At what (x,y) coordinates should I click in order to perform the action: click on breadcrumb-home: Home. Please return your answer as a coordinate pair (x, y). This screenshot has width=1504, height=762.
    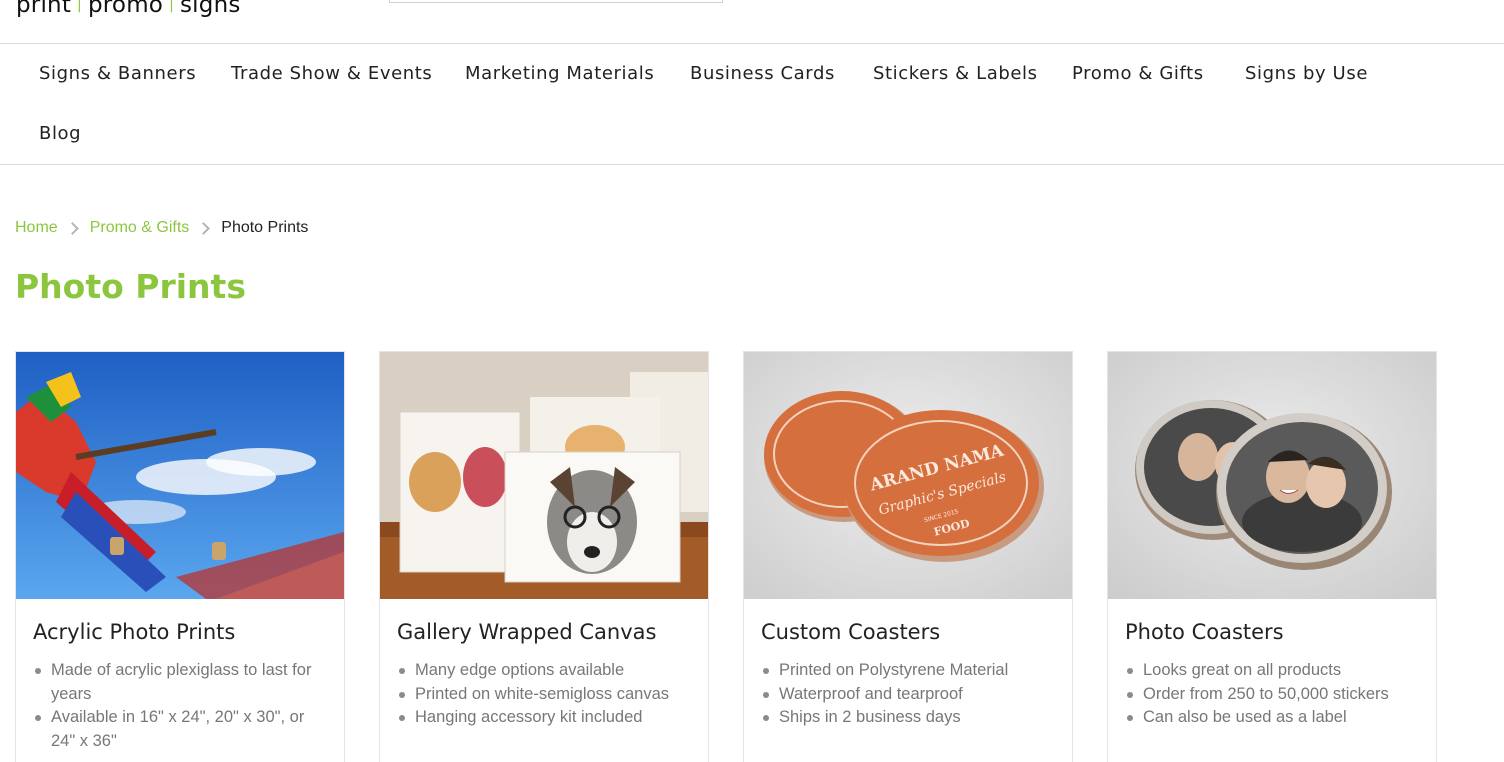
    Looking at the image, I should click on (36, 228).